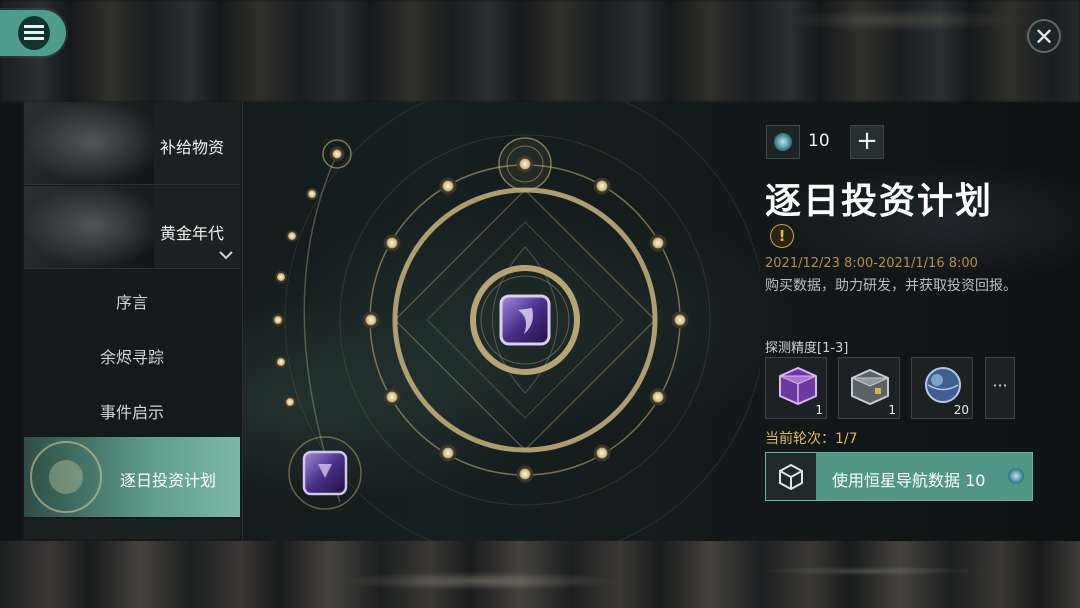 The image size is (1080, 608). What do you see at coordinates (132, 529) in the screenshot?
I see `sidebar-item-next` at bounding box center [132, 529].